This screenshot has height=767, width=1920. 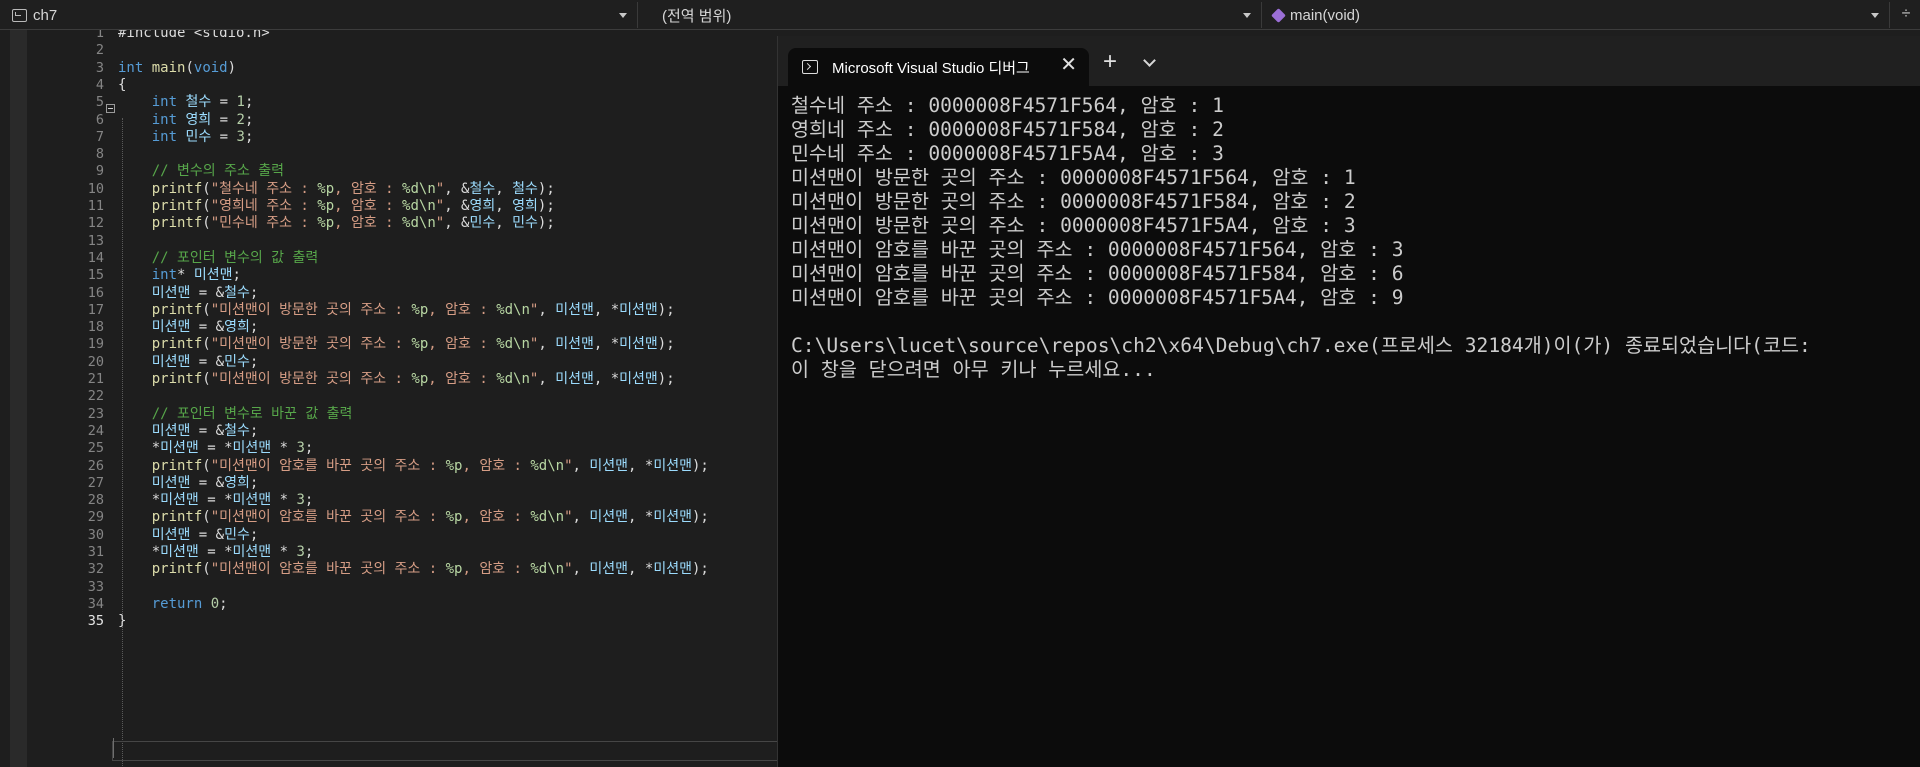 I want to click on cube-icon, so click(x=1278, y=15).